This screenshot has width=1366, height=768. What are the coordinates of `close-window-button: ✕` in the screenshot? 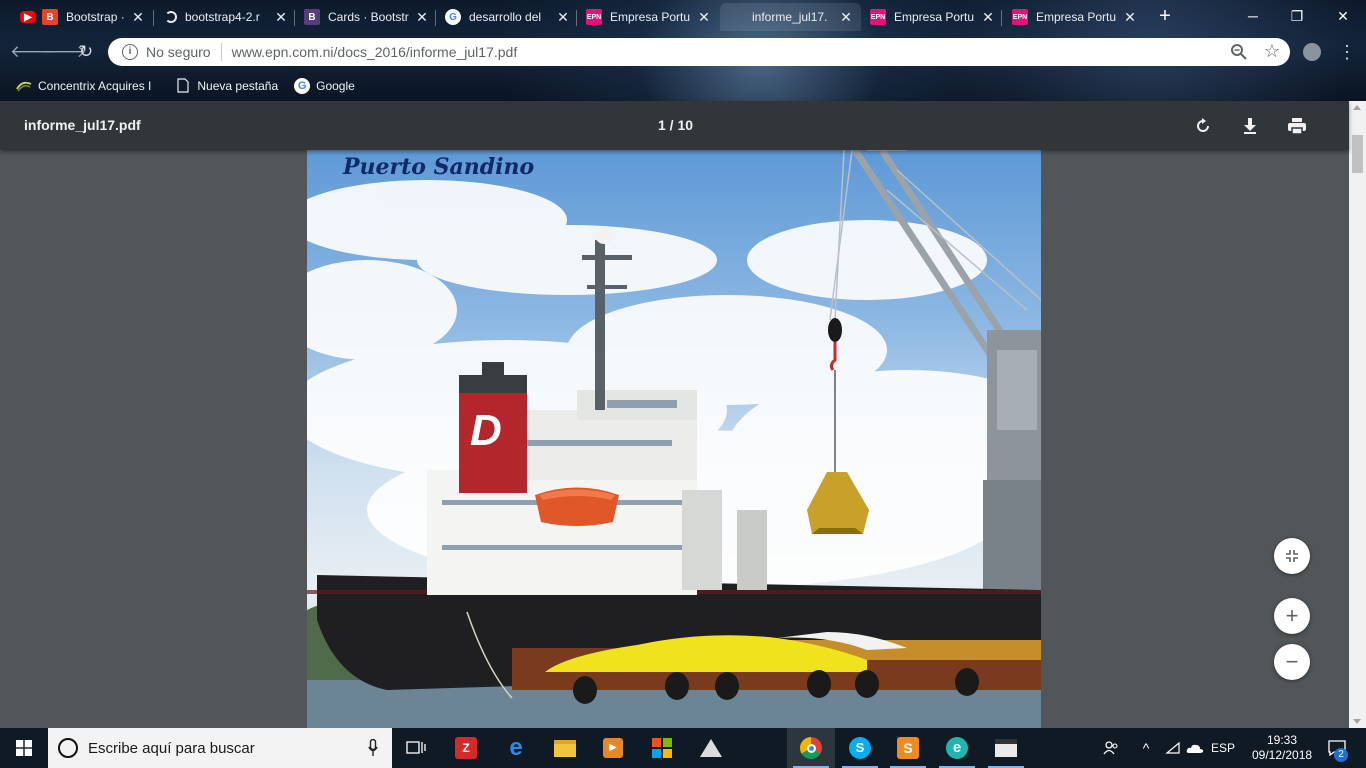 It's located at (1343, 16).